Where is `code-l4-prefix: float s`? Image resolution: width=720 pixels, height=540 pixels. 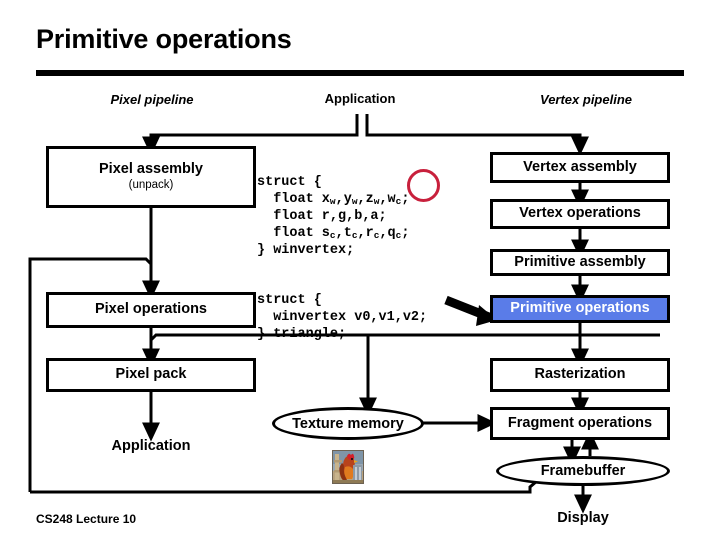
code-l4-prefix: float s is located at coordinates (293, 233).